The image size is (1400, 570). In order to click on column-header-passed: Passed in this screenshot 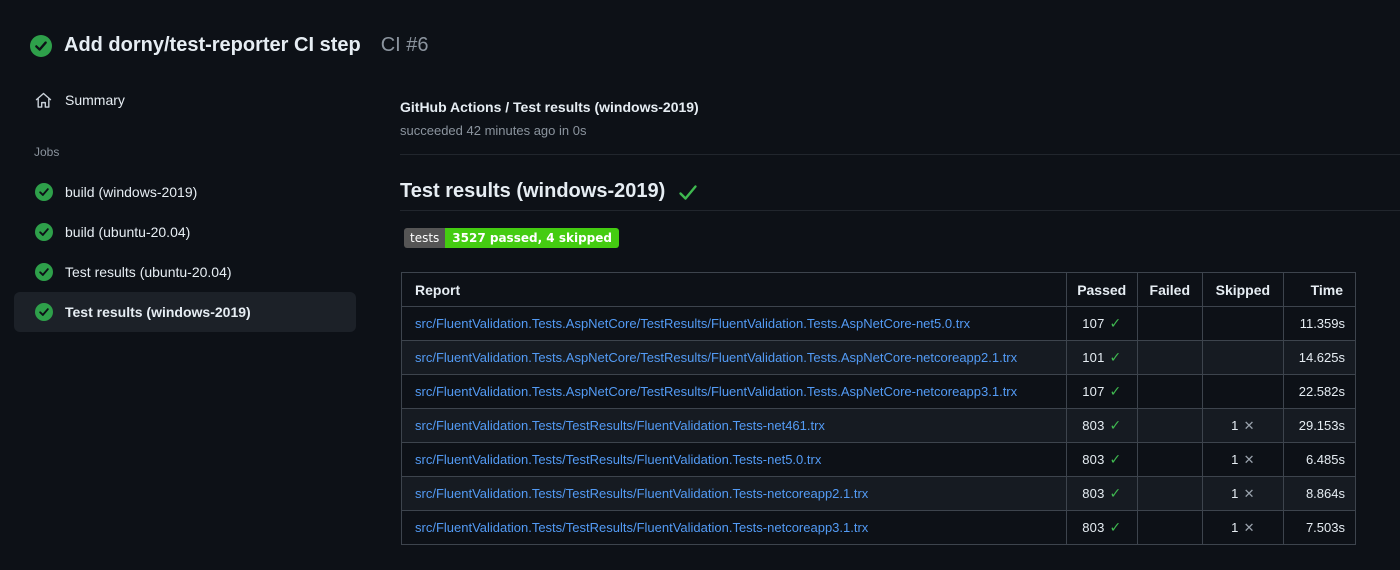, I will do `click(1101, 289)`.